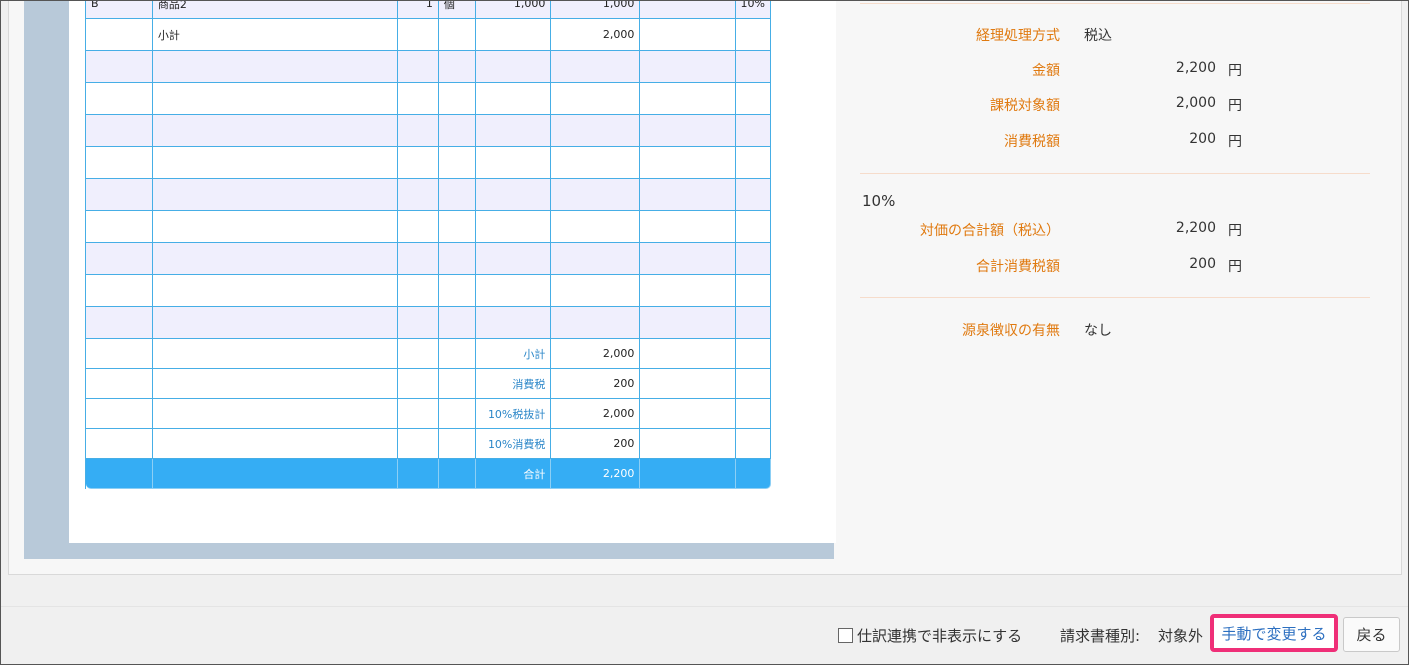 This screenshot has width=1409, height=665. Describe the element at coordinates (1235, 106) in the screenshot. I see `taxable-amount-unit: 円` at that location.